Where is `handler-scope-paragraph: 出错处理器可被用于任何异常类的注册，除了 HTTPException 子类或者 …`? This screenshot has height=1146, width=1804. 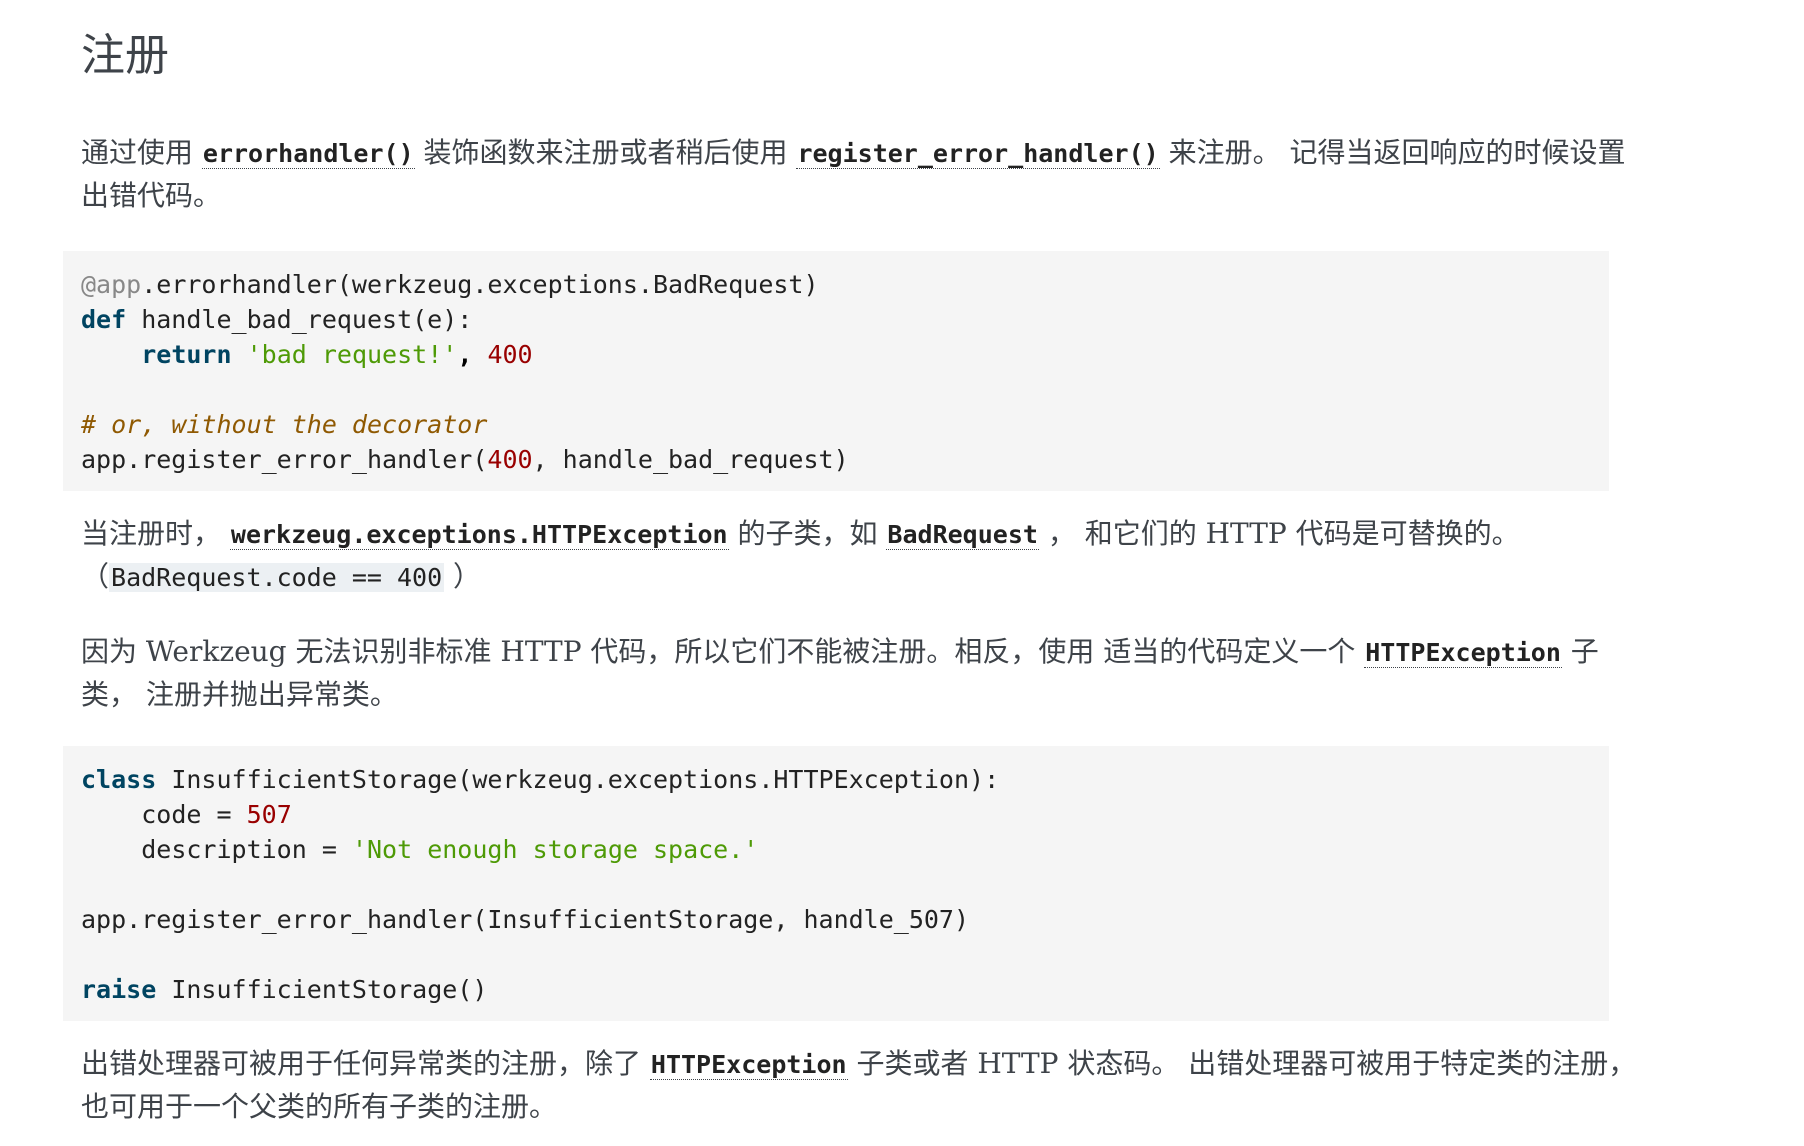 handler-scope-paragraph: 出错处理器可被用于任何异常类的注册，除了 HTTPException 子类或者 … is located at coordinates (861, 1085).